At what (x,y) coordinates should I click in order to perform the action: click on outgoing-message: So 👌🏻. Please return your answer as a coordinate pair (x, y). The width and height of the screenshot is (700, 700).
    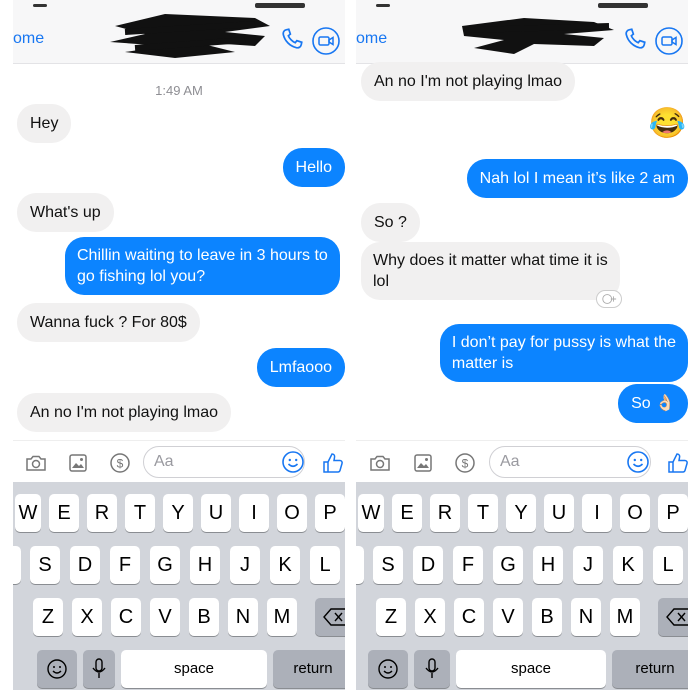
    Looking at the image, I should click on (653, 403).